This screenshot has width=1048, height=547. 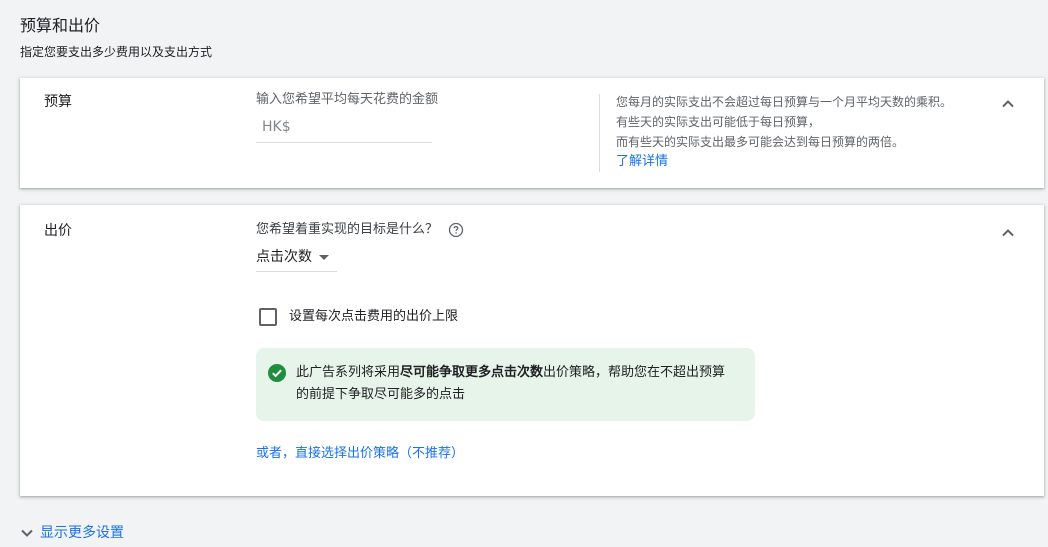 I want to click on notice-prefix: 此广告系列将采用, so click(x=348, y=372).